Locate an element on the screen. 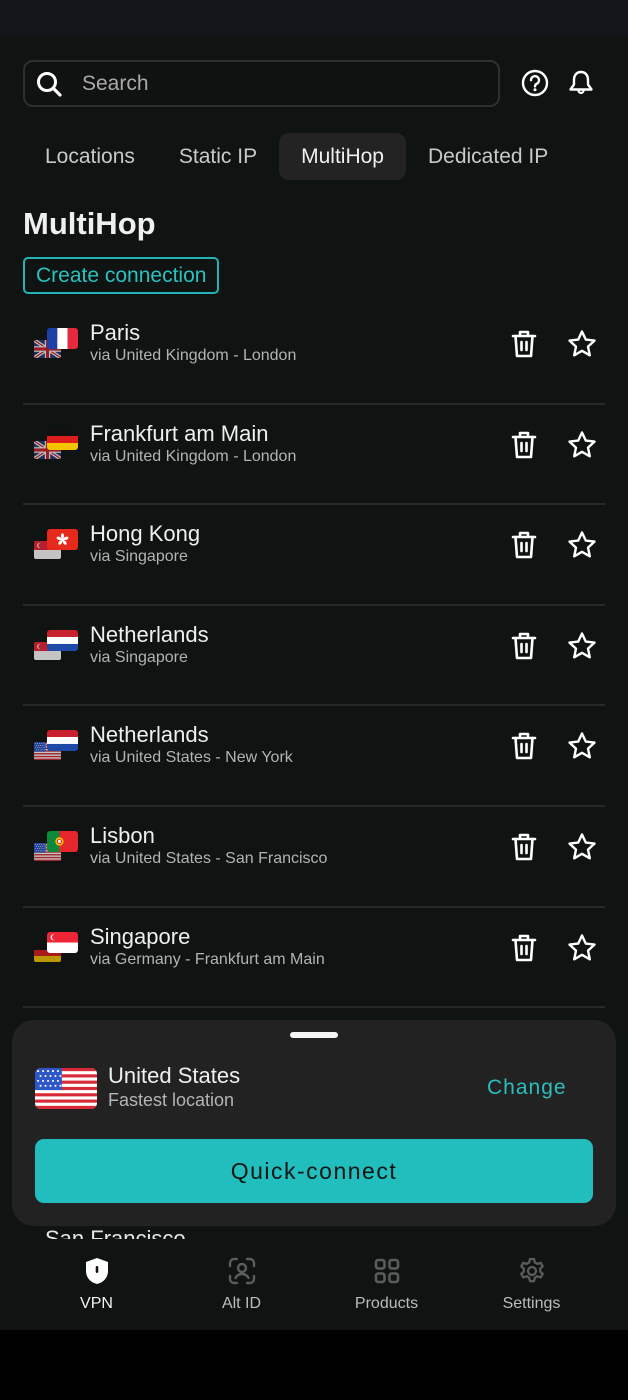 The image size is (628, 1400). fr-flag-icon is located at coordinates (62, 338).